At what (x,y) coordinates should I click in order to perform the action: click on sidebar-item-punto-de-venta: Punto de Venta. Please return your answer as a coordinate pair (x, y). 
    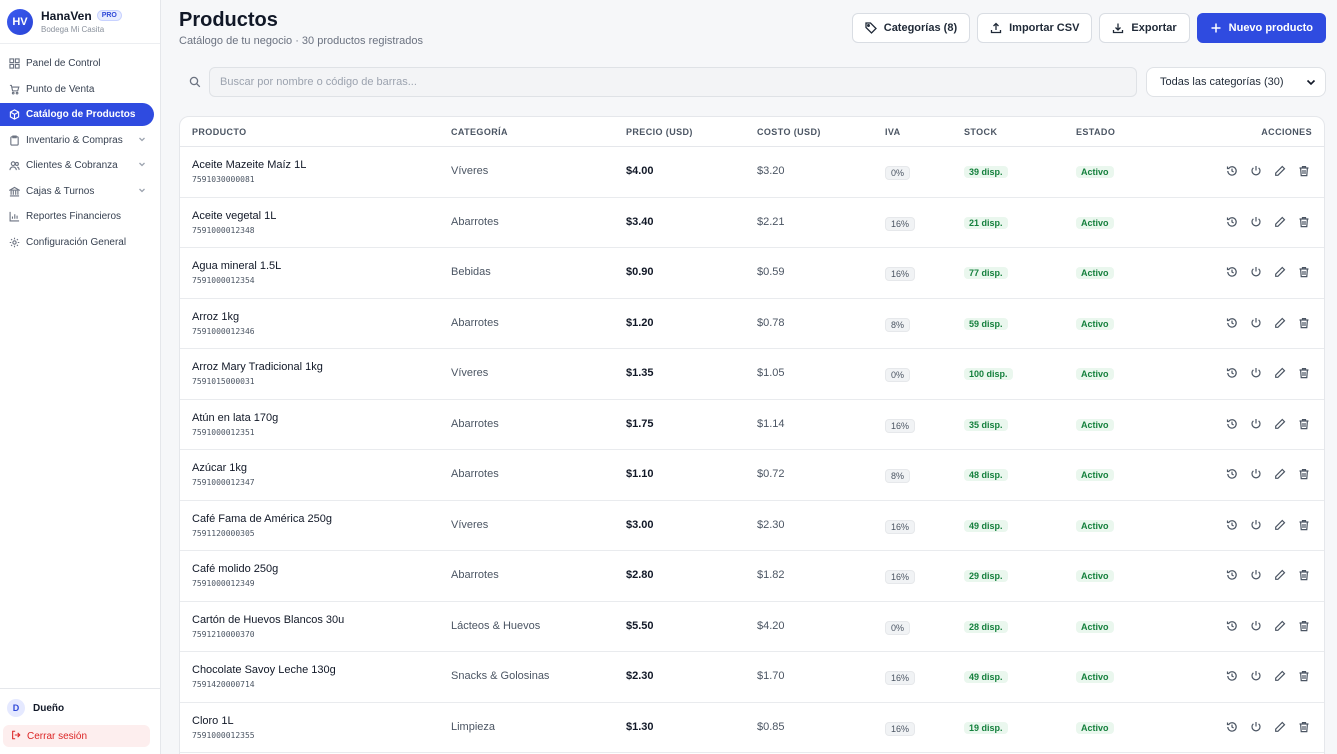
    Looking at the image, I should click on (77, 89).